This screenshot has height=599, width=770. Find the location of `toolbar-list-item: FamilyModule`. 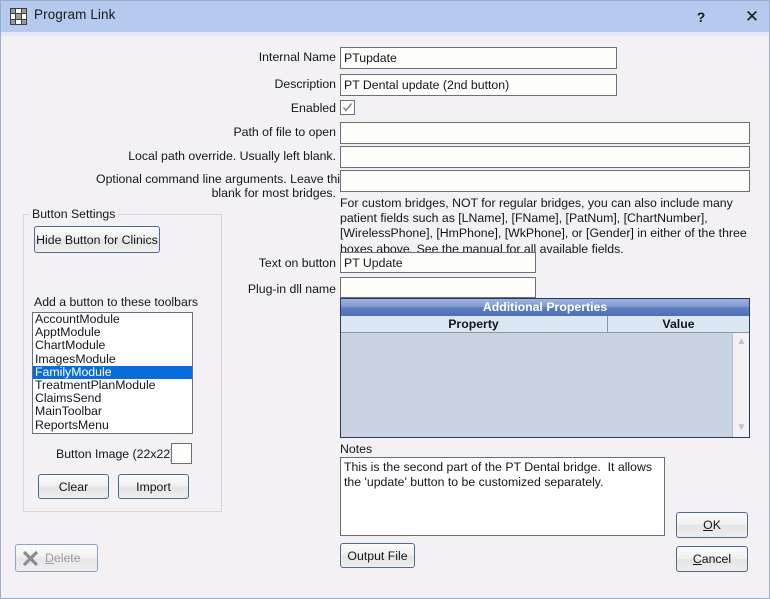

toolbar-list-item: FamilyModule is located at coordinates (112, 372).